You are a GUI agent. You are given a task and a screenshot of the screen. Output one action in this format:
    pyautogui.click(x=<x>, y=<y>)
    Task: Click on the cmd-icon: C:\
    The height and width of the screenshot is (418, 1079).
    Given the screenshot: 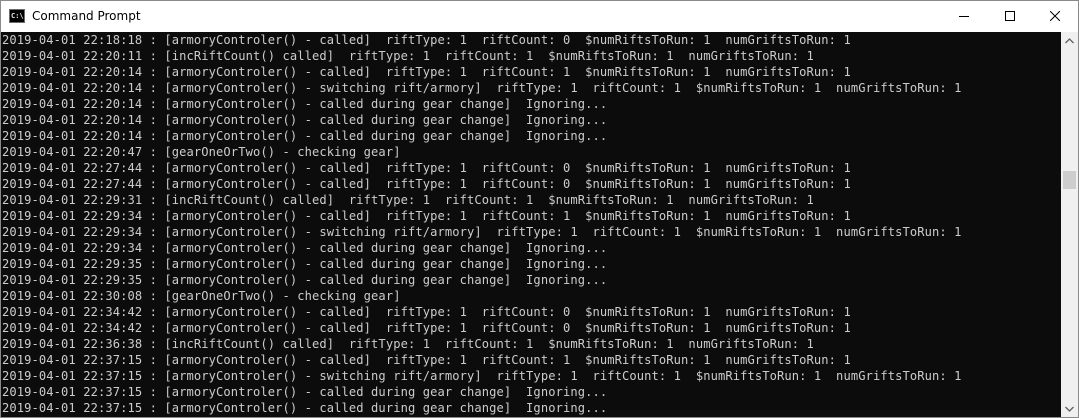 What is the action you would take?
    pyautogui.click(x=17, y=16)
    